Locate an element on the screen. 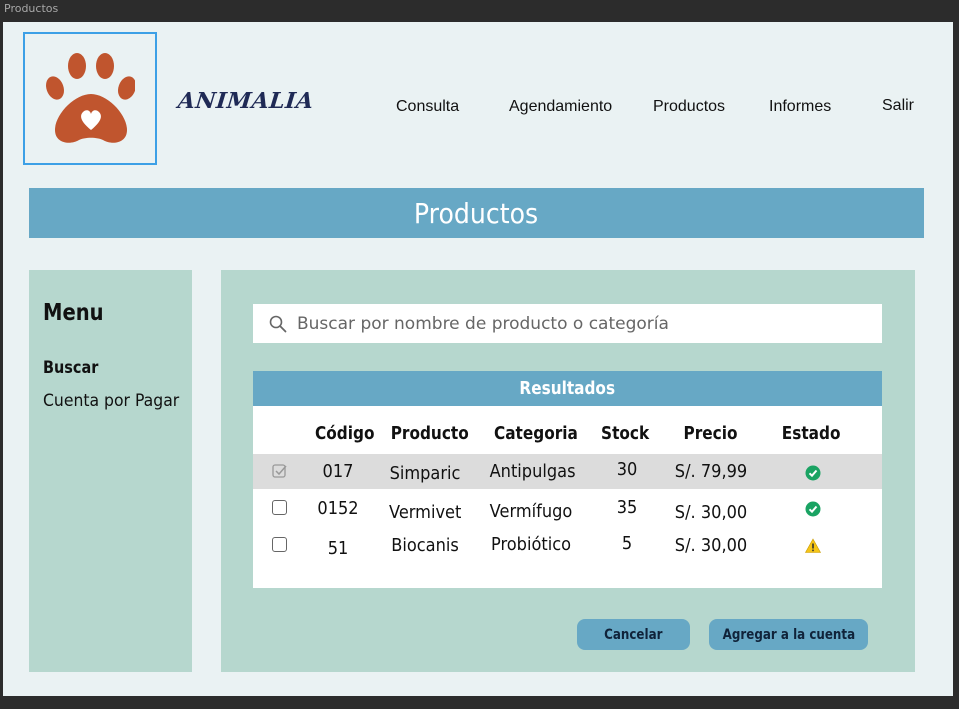 The image size is (959, 709). cell-codigo: 0152 is located at coordinates (338, 508).